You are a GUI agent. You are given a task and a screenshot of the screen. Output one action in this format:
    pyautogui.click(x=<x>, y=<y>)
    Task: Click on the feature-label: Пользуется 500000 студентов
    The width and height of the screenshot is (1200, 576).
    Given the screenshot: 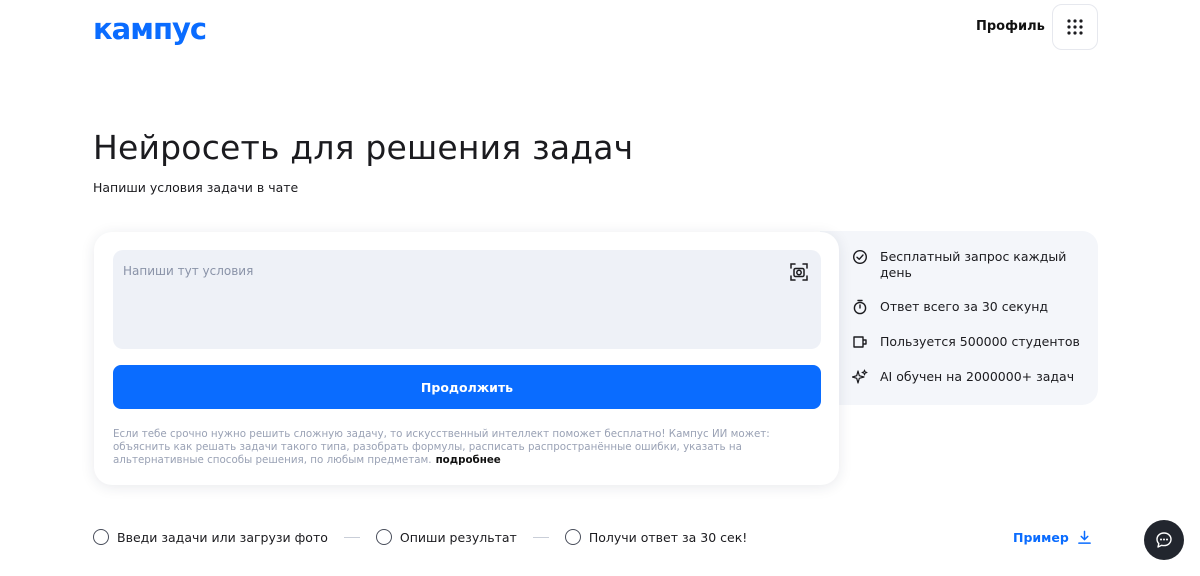 What is the action you would take?
    pyautogui.click(x=980, y=341)
    